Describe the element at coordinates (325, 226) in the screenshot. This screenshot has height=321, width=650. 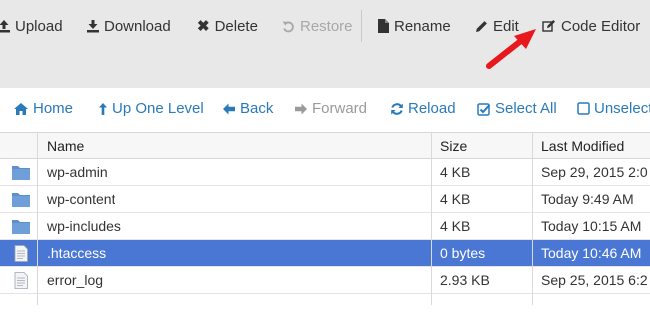
I see `table-row: wp-includes 4 KB Today 10:15 AM` at that location.